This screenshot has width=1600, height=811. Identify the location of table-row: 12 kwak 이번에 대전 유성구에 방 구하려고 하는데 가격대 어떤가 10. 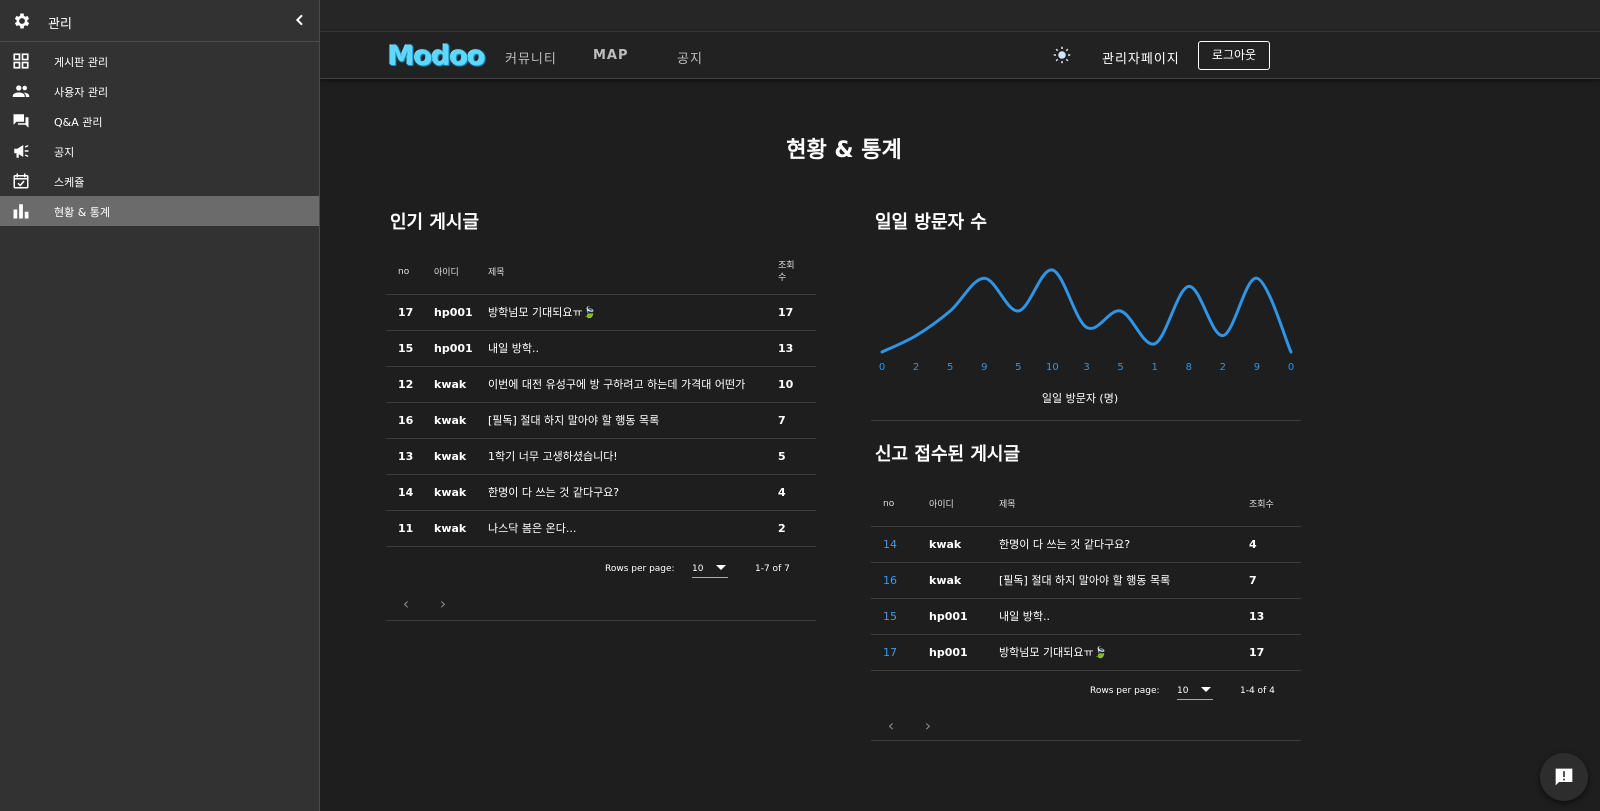
(601, 384).